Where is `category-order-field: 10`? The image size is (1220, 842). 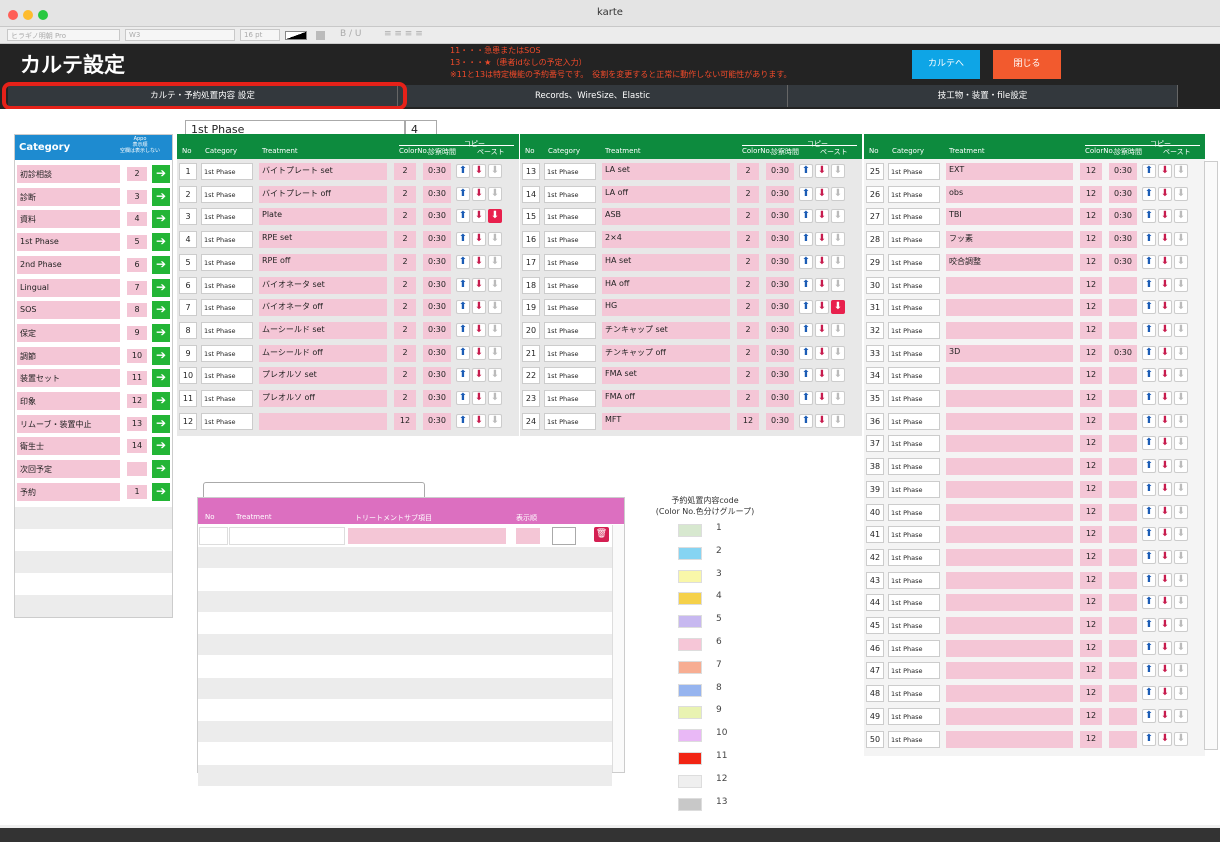
category-order-field: 10 is located at coordinates (137, 355).